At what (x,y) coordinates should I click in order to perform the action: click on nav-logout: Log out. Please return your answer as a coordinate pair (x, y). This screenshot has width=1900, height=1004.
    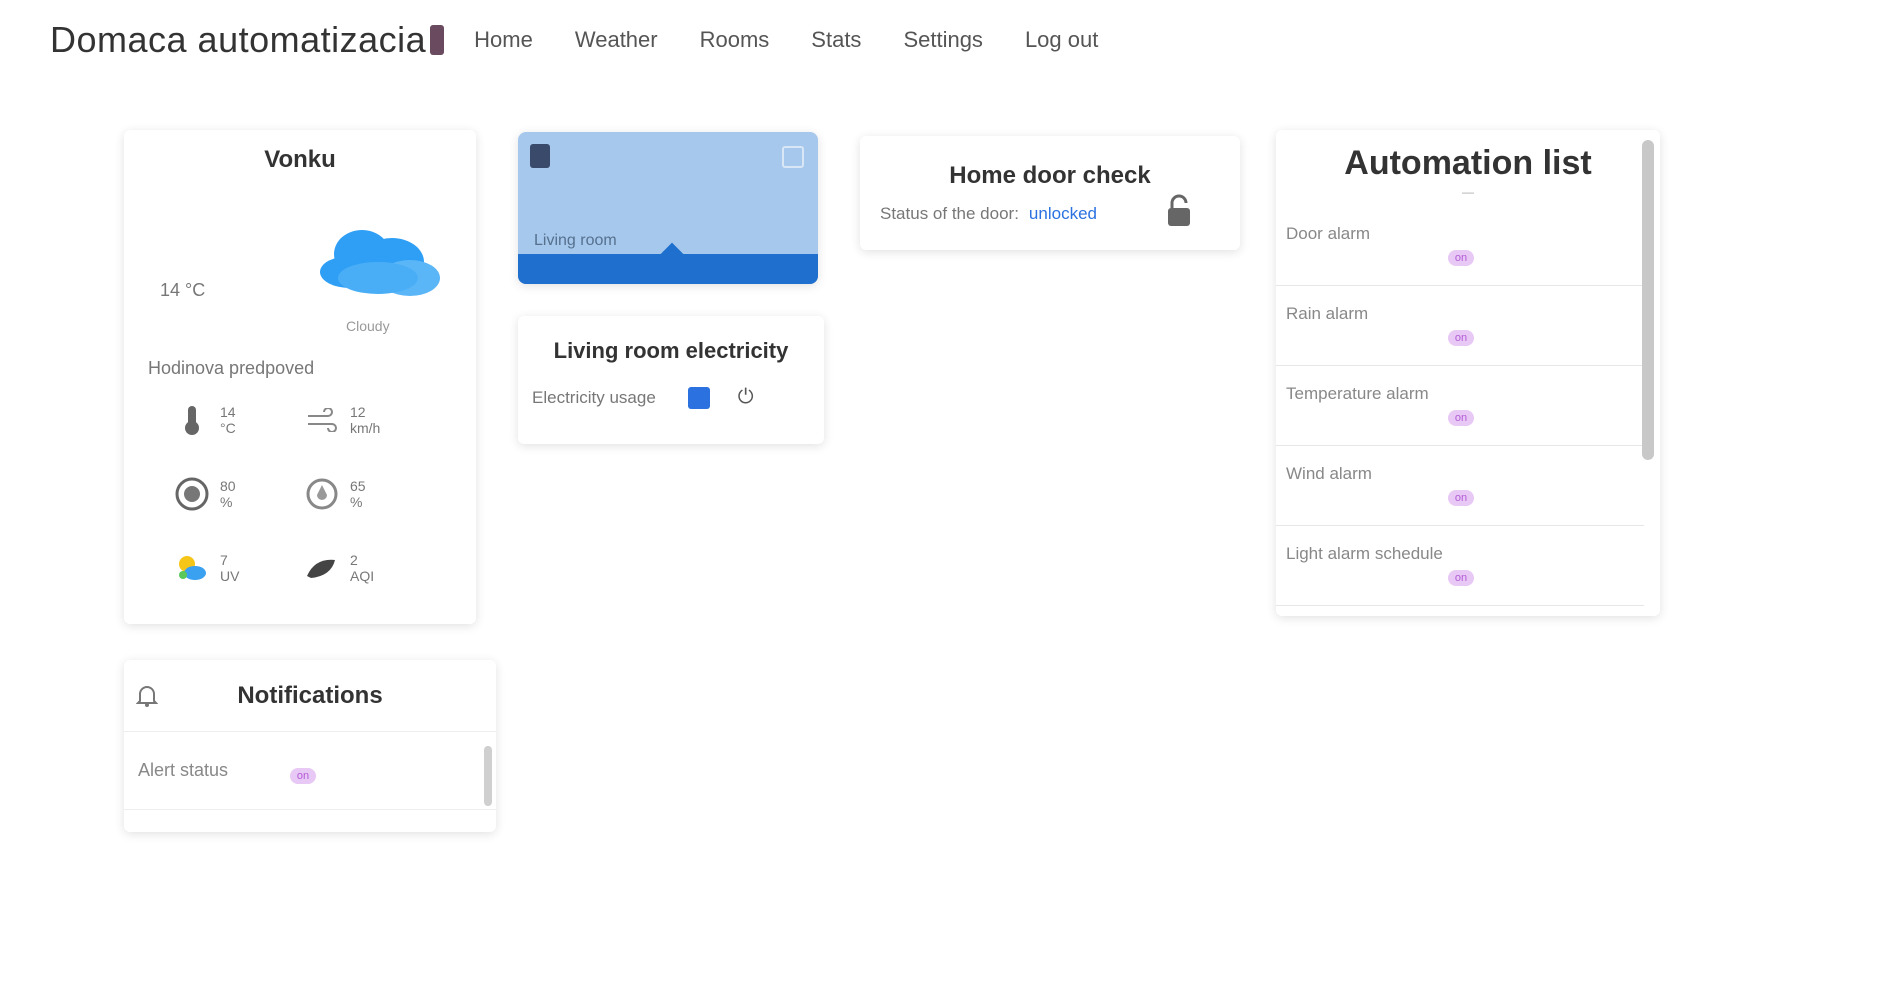
    Looking at the image, I should click on (1061, 40).